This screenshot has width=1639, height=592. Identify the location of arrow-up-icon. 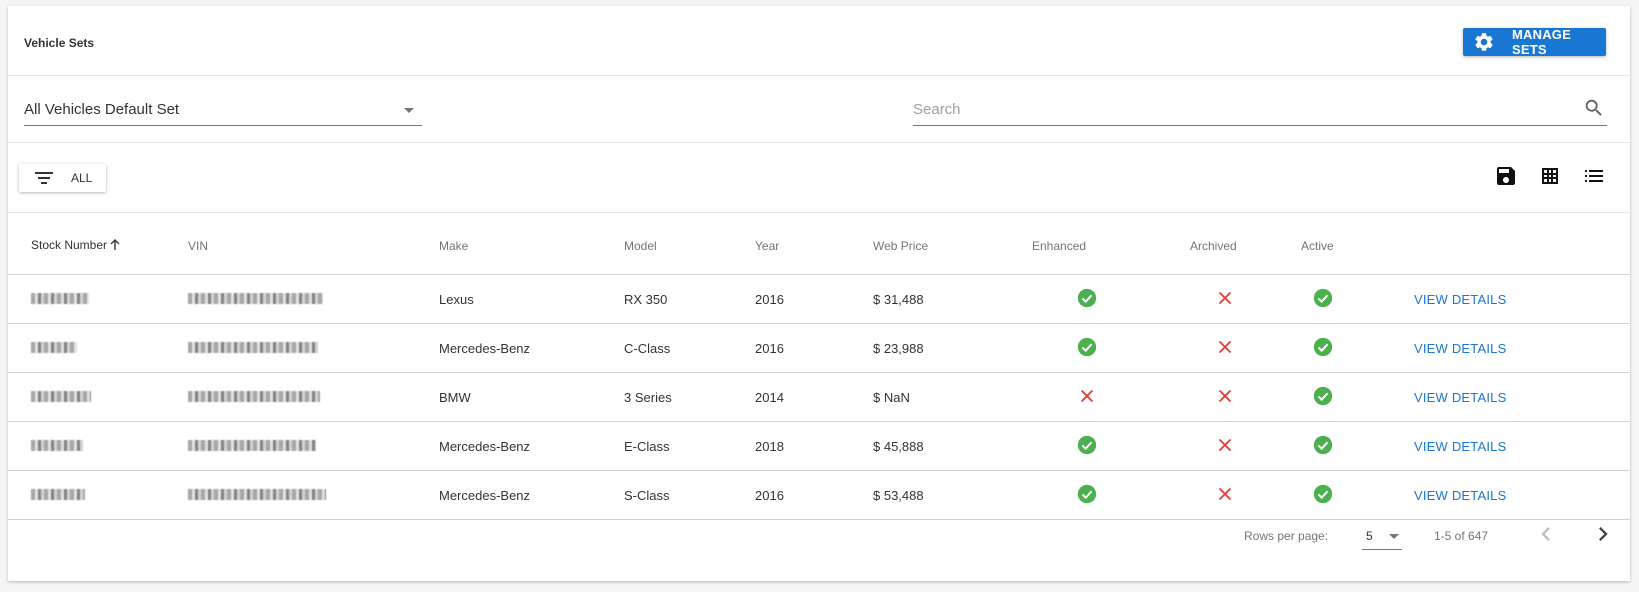
(115, 246).